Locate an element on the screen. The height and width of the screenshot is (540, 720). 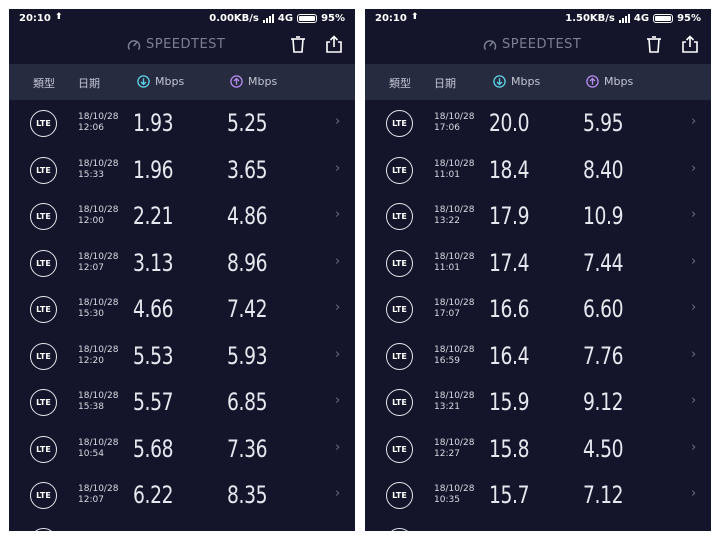
upload-speed: 7.76 is located at coordinates (603, 355).